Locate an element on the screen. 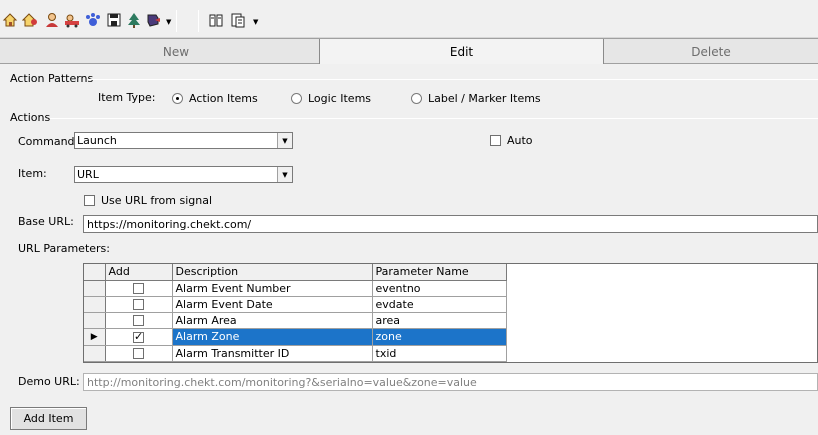 This screenshot has width=818, height=435. radio-action-items: Action Items is located at coordinates (215, 98).